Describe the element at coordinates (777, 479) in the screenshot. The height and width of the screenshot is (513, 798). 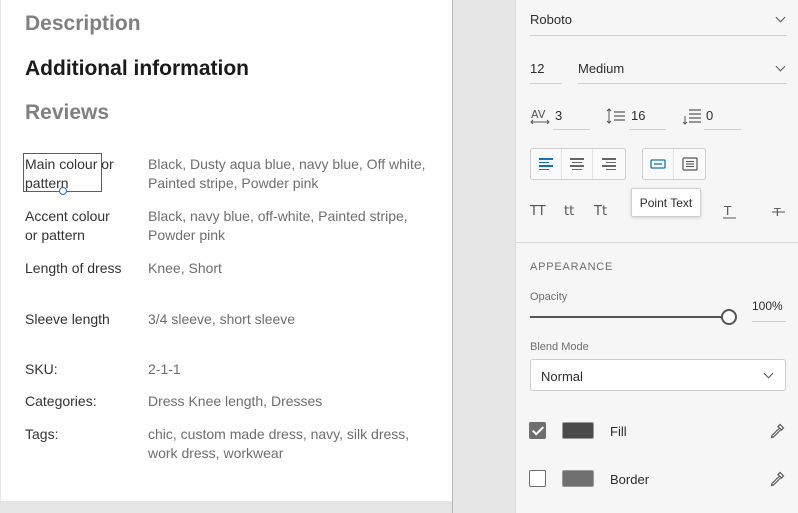
I see `border-eyedropper-icon` at that location.